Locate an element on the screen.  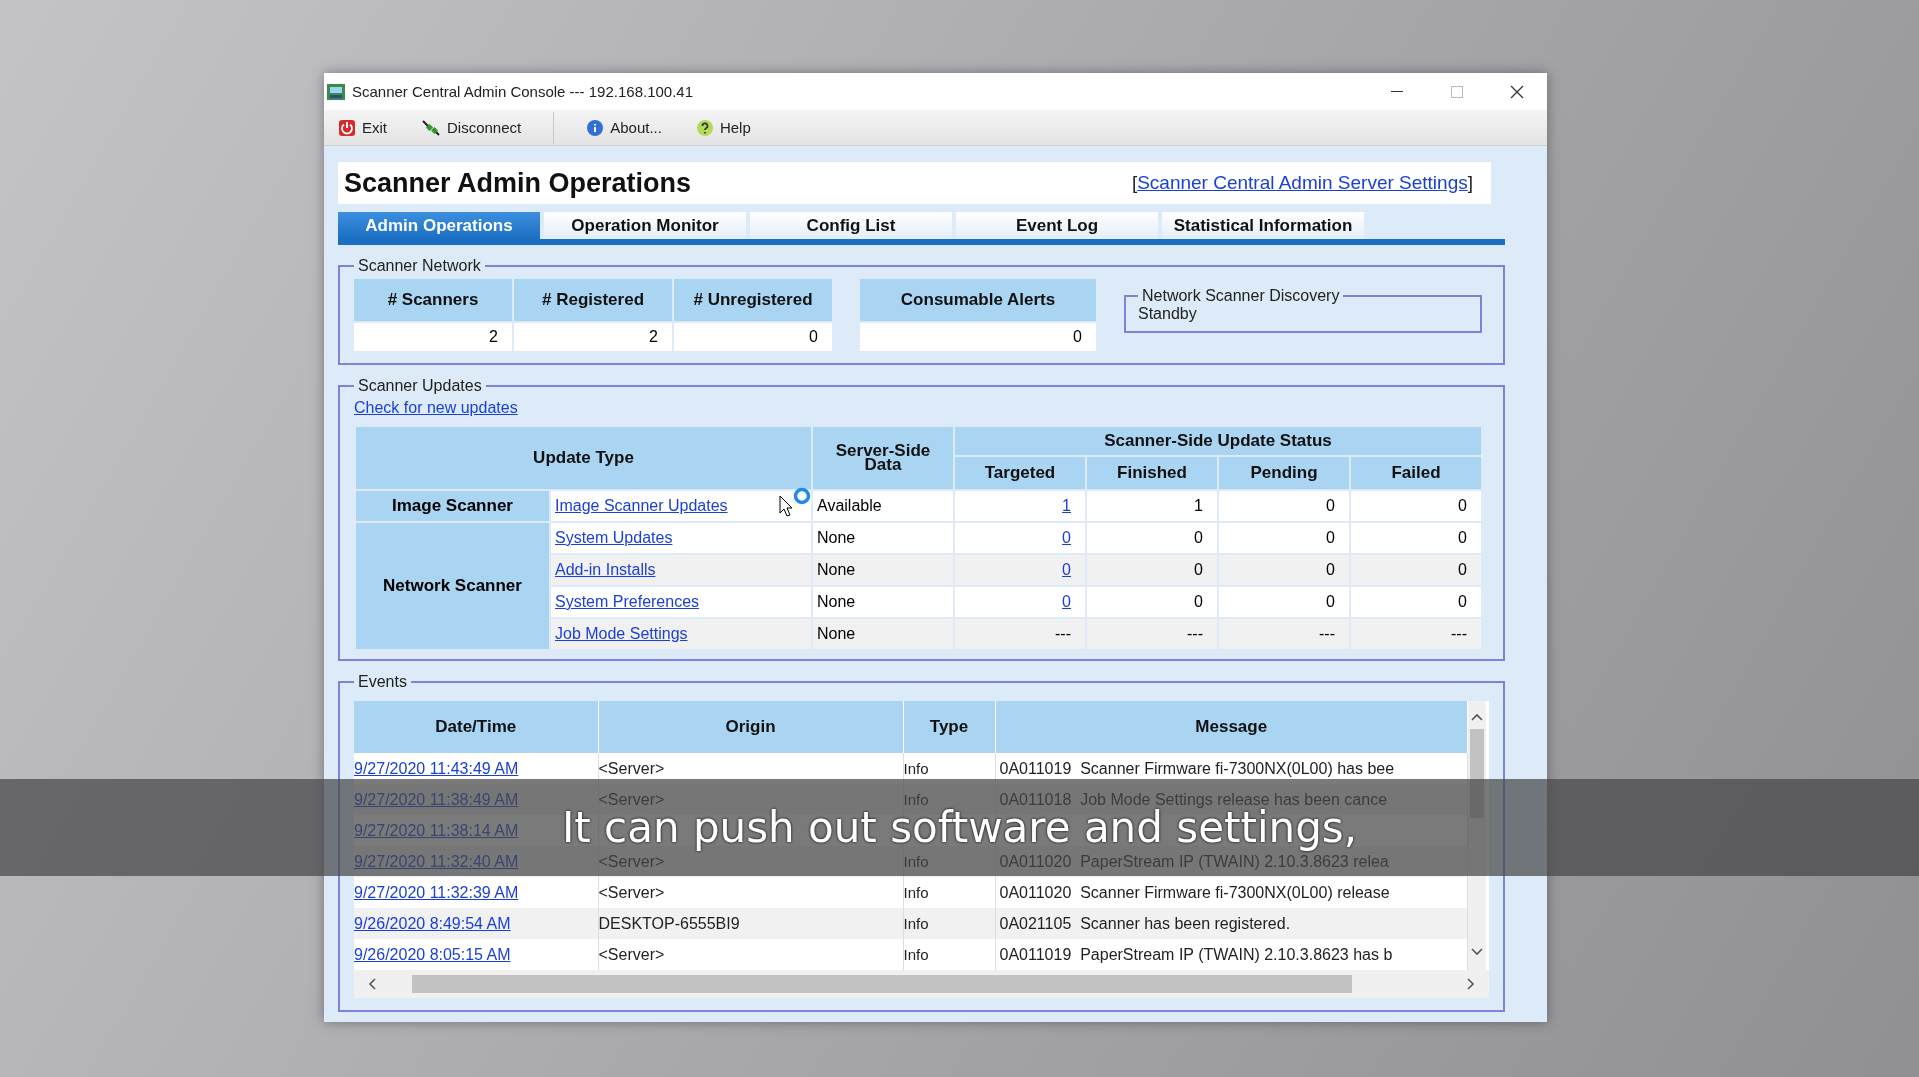
toolbar-button: Exit is located at coordinates (362, 127).